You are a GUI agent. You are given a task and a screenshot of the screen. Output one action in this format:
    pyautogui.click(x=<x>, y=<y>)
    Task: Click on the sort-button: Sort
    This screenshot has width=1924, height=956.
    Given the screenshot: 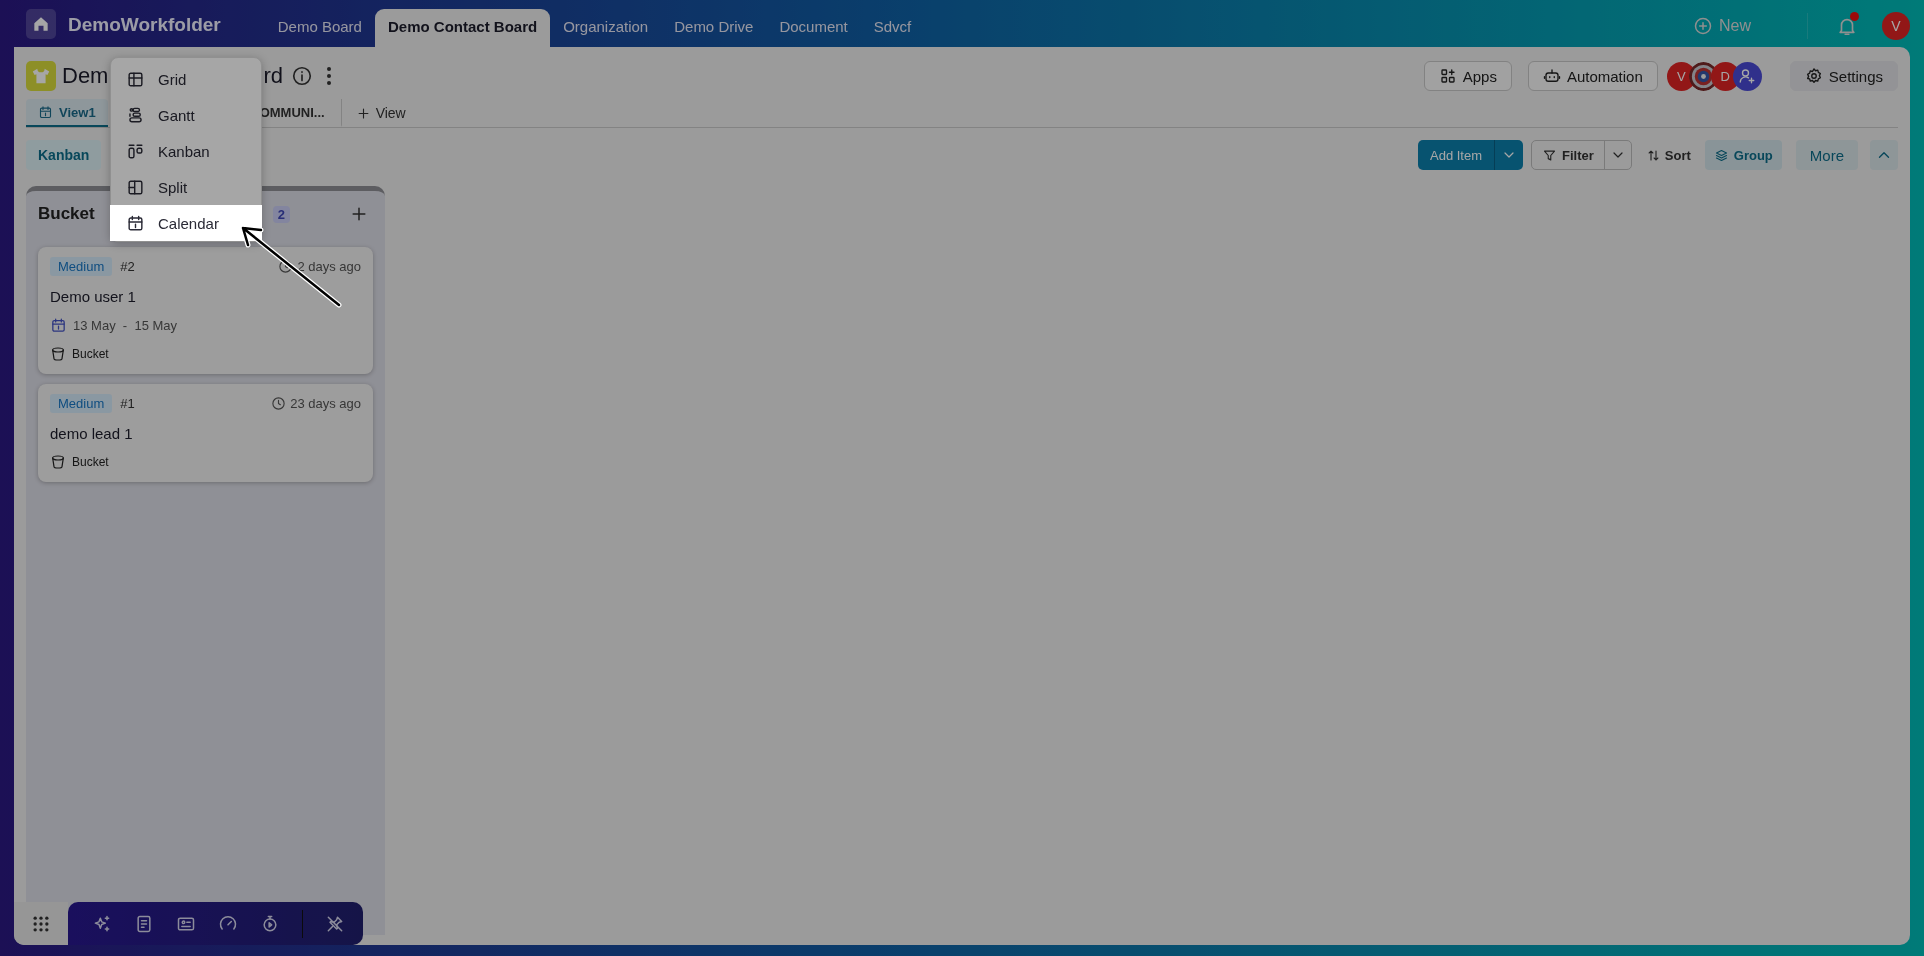 What is the action you would take?
    pyautogui.click(x=1668, y=155)
    